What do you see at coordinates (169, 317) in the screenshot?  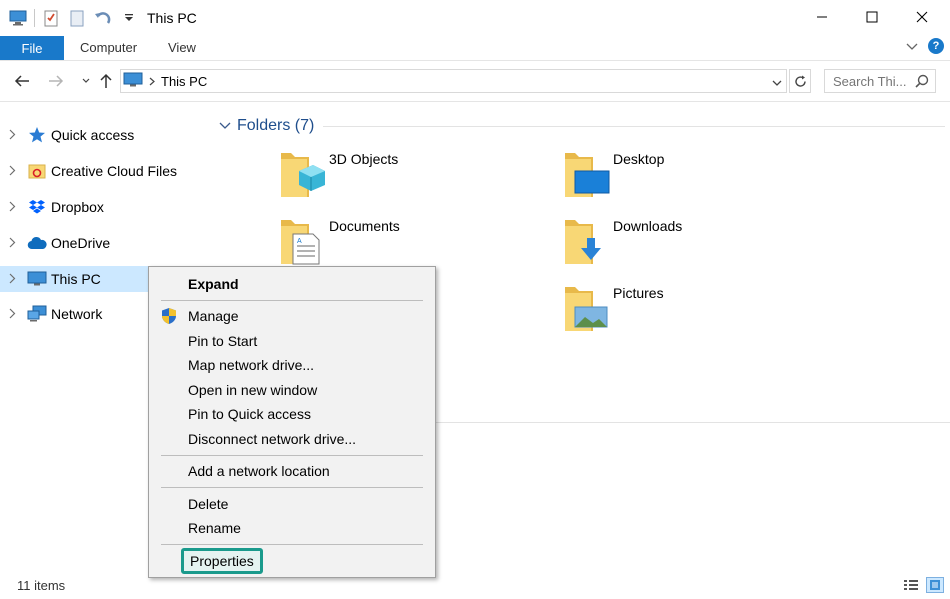 I see `shield-icon` at bounding box center [169, 317].